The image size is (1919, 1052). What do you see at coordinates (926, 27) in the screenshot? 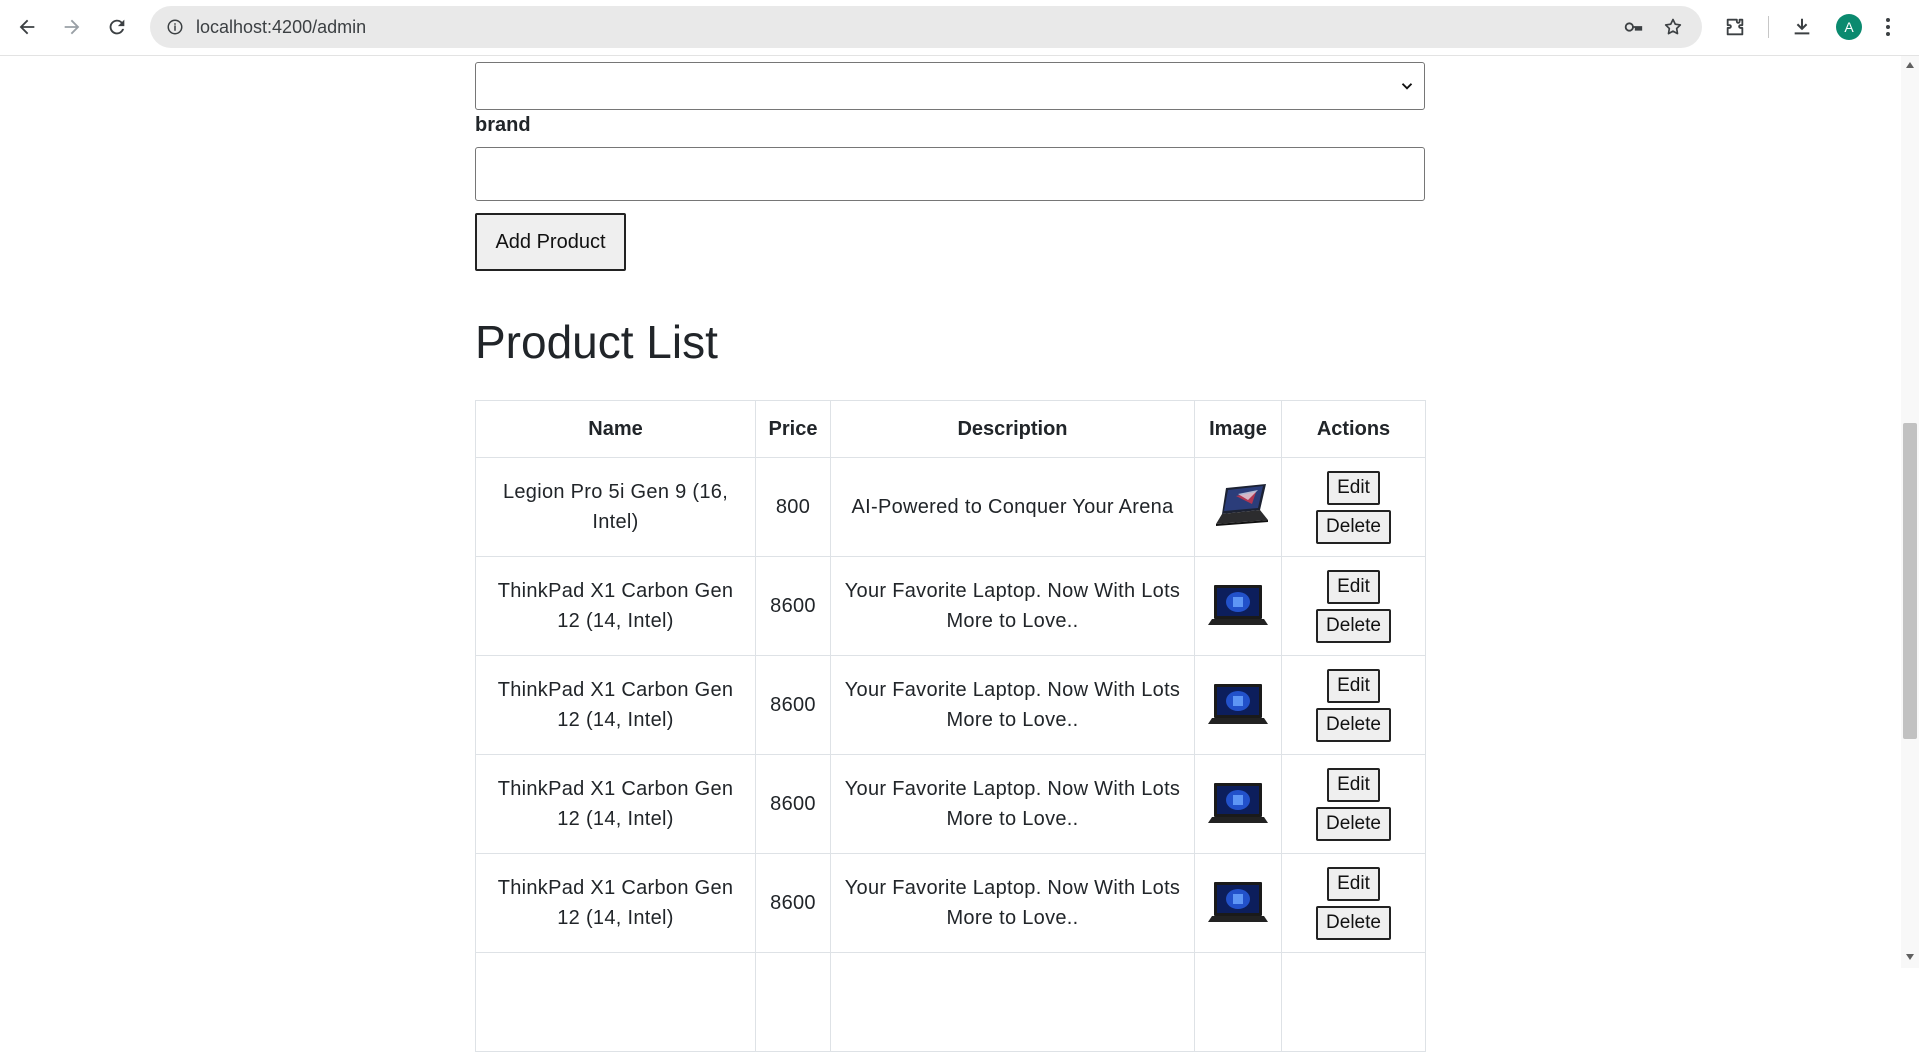
I see `address-bar: localhost:4200/admin` at bounding box center [926, 27].